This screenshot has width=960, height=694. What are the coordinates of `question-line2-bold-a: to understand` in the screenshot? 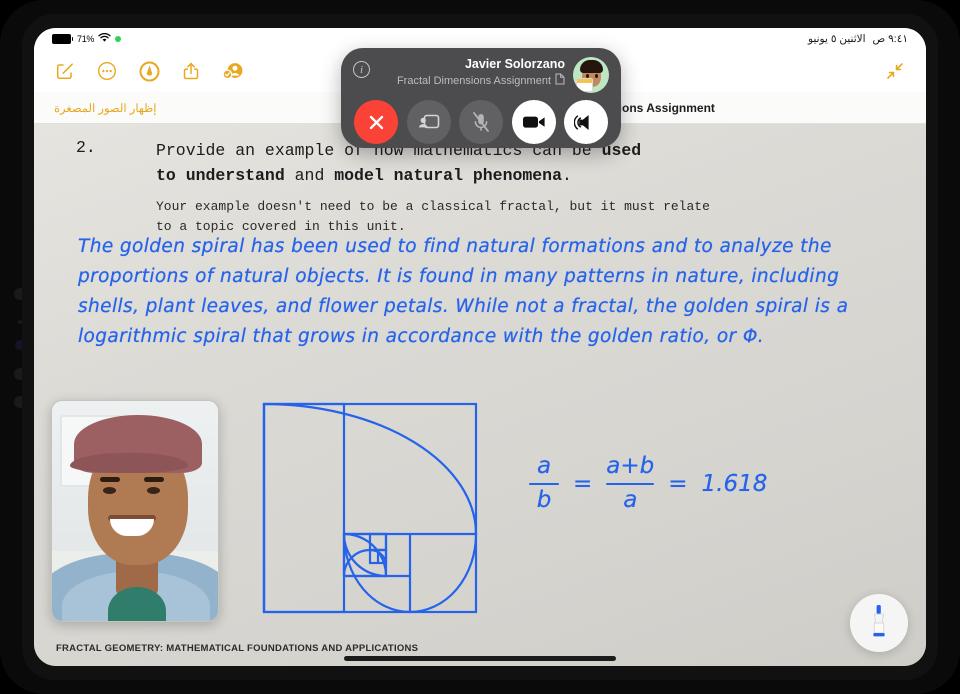 It's located at (220, 176).